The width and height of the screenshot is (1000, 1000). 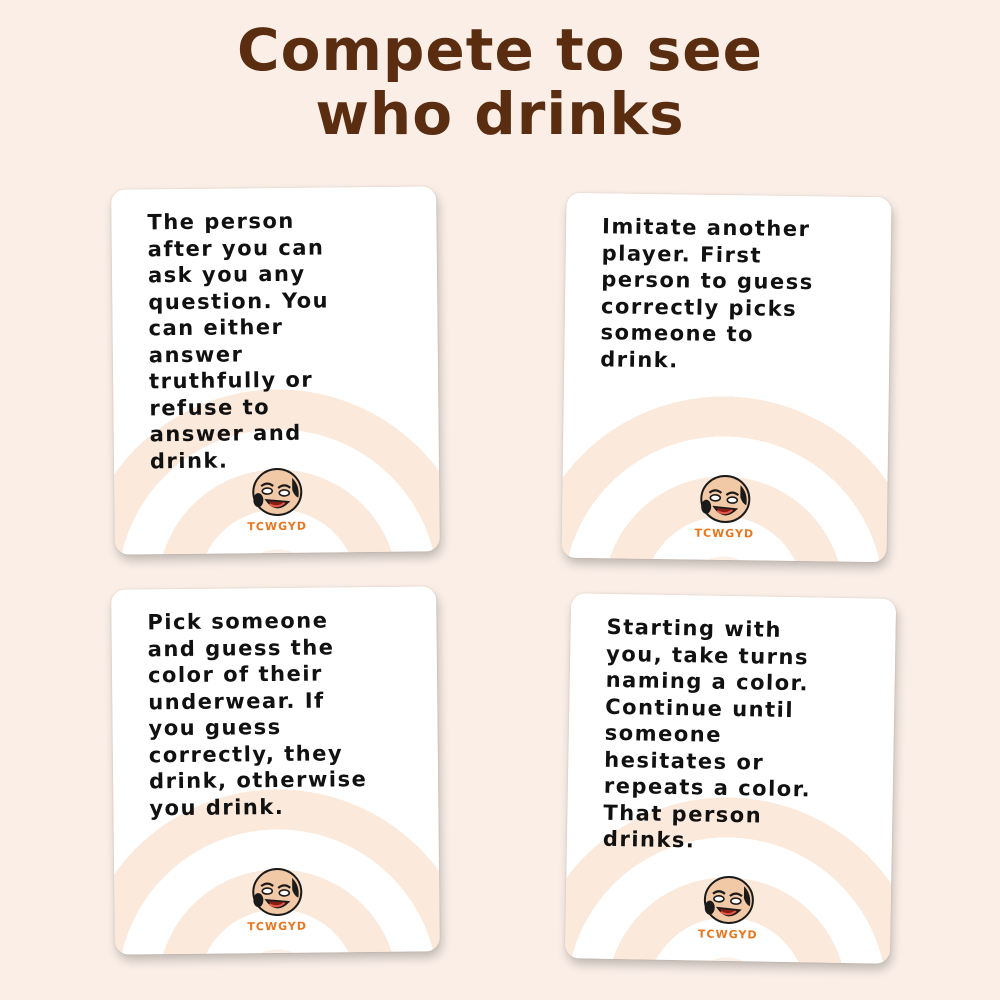 What do you see at coordinates (639, 359) in the screenshot?
I see `card-text-line: drink.` at bounding box center [639, 359].